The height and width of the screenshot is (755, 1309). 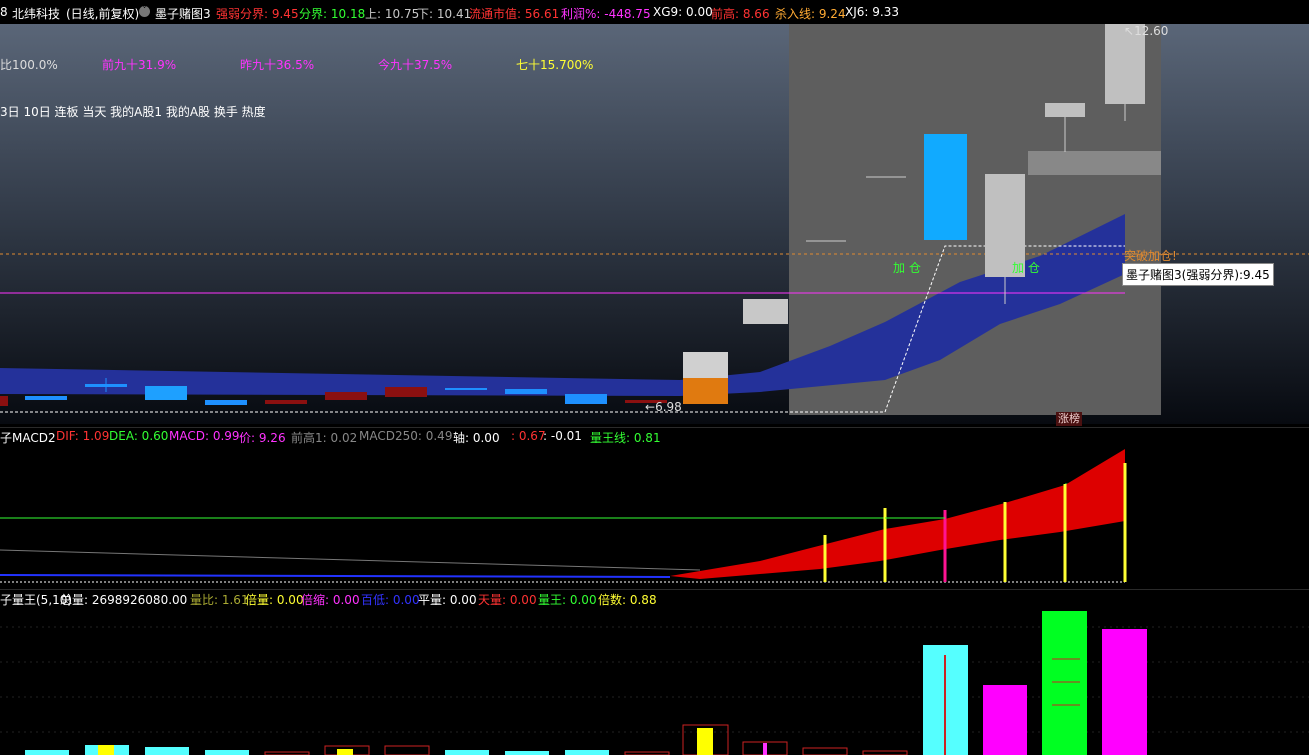 What do you see at coordinates (350, 560) in the screenshot?
I see `macd-grey-line` at bounding box center [350, 560].